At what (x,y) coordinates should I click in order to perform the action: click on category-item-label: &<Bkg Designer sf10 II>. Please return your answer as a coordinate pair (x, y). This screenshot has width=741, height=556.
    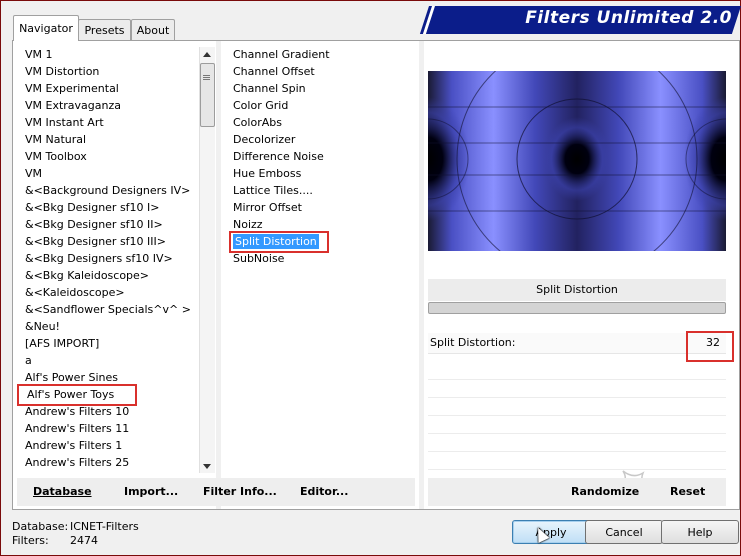
    Looking at the image, I should click on (94, 224).